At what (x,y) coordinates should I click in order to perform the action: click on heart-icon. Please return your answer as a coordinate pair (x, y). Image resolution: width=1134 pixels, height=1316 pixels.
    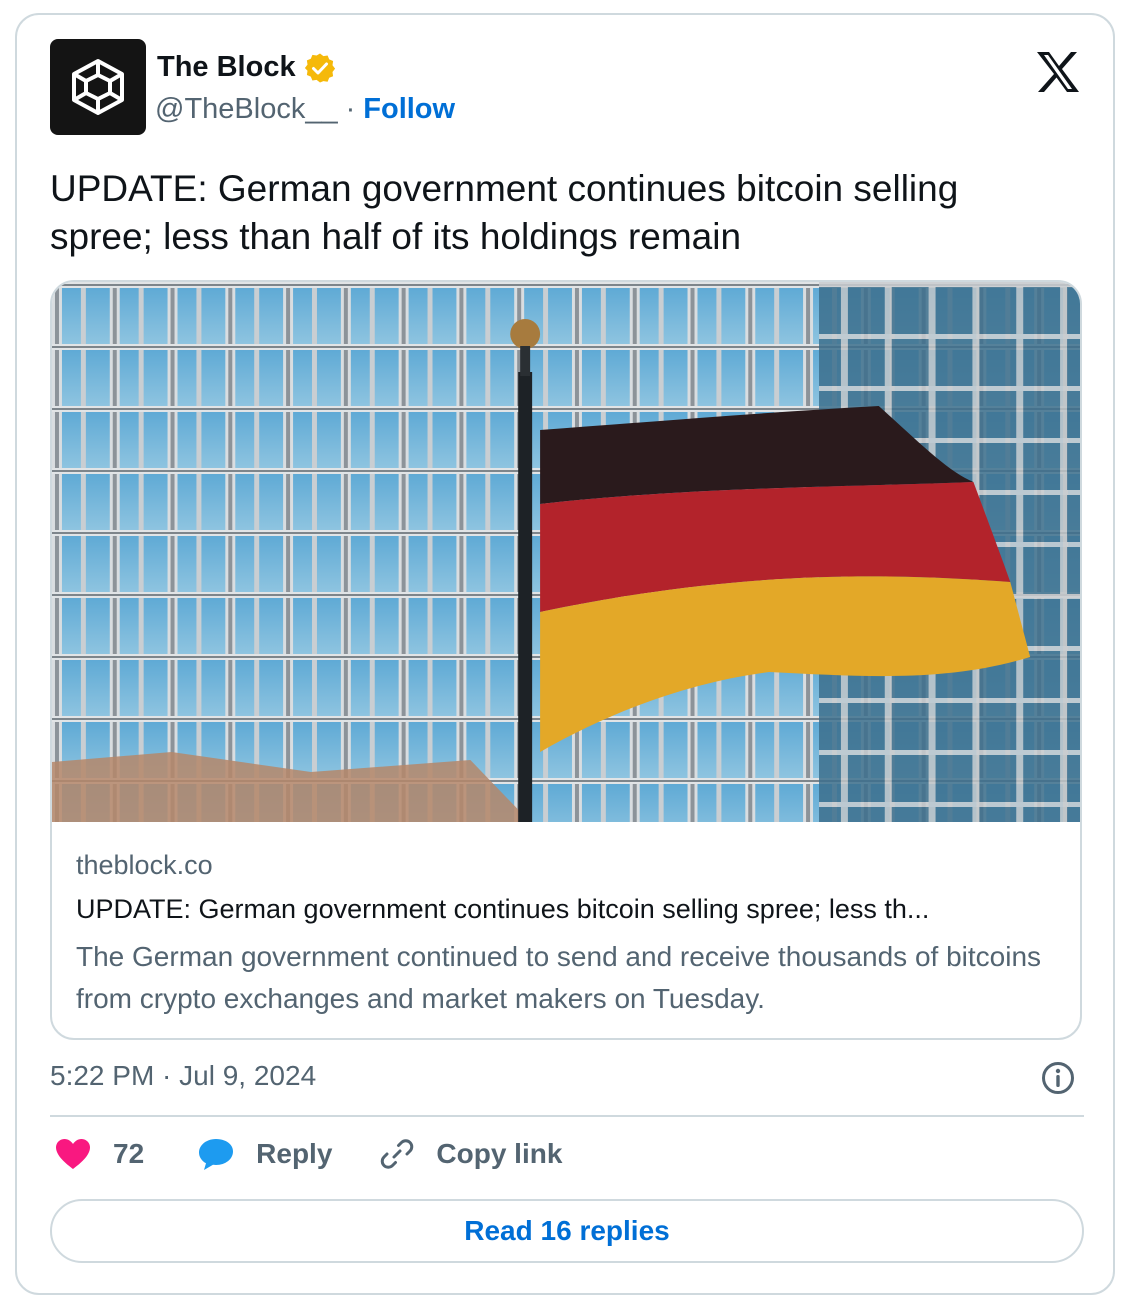
    Looking at the image, I should click on (73, 1154).